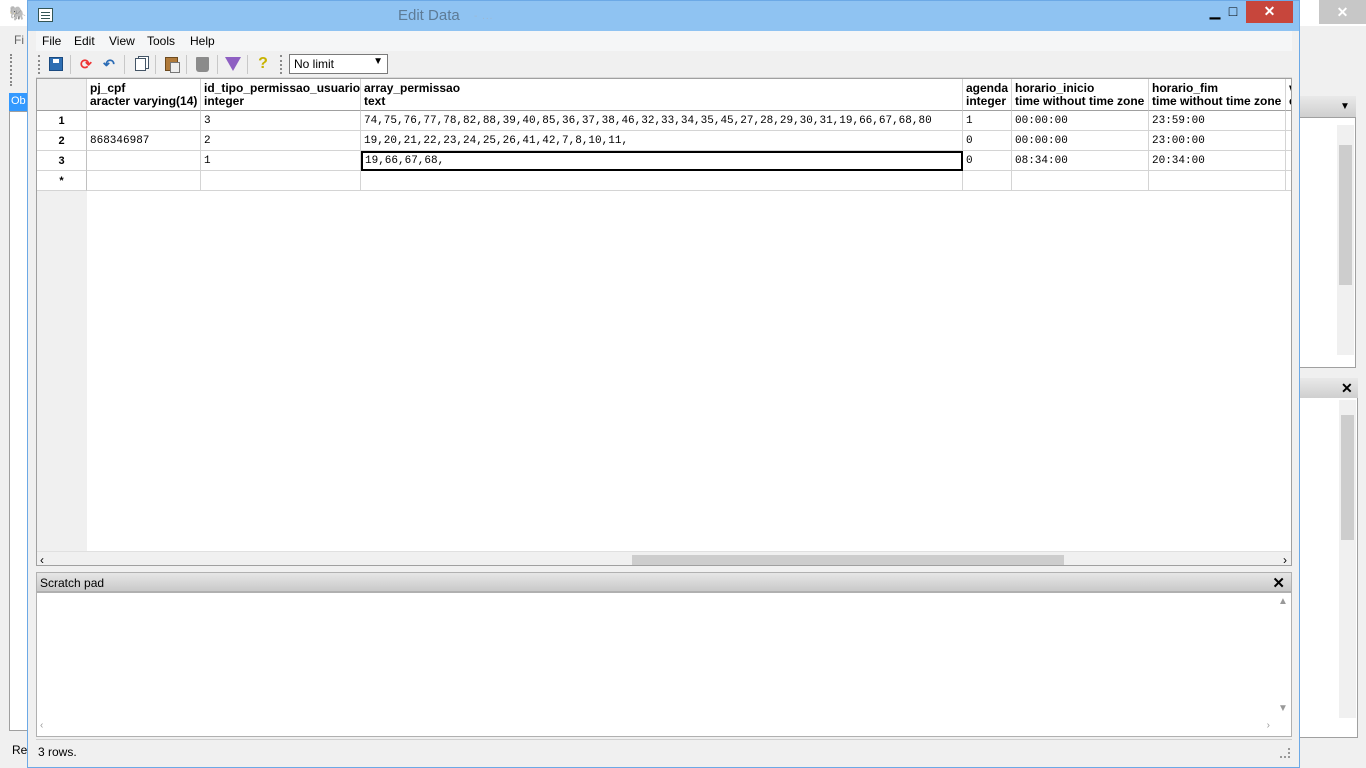 This screenshot has width=1366, height=768. I want to click on grid-cell-horario-fim: 23:59:00, so click(1217, 121).